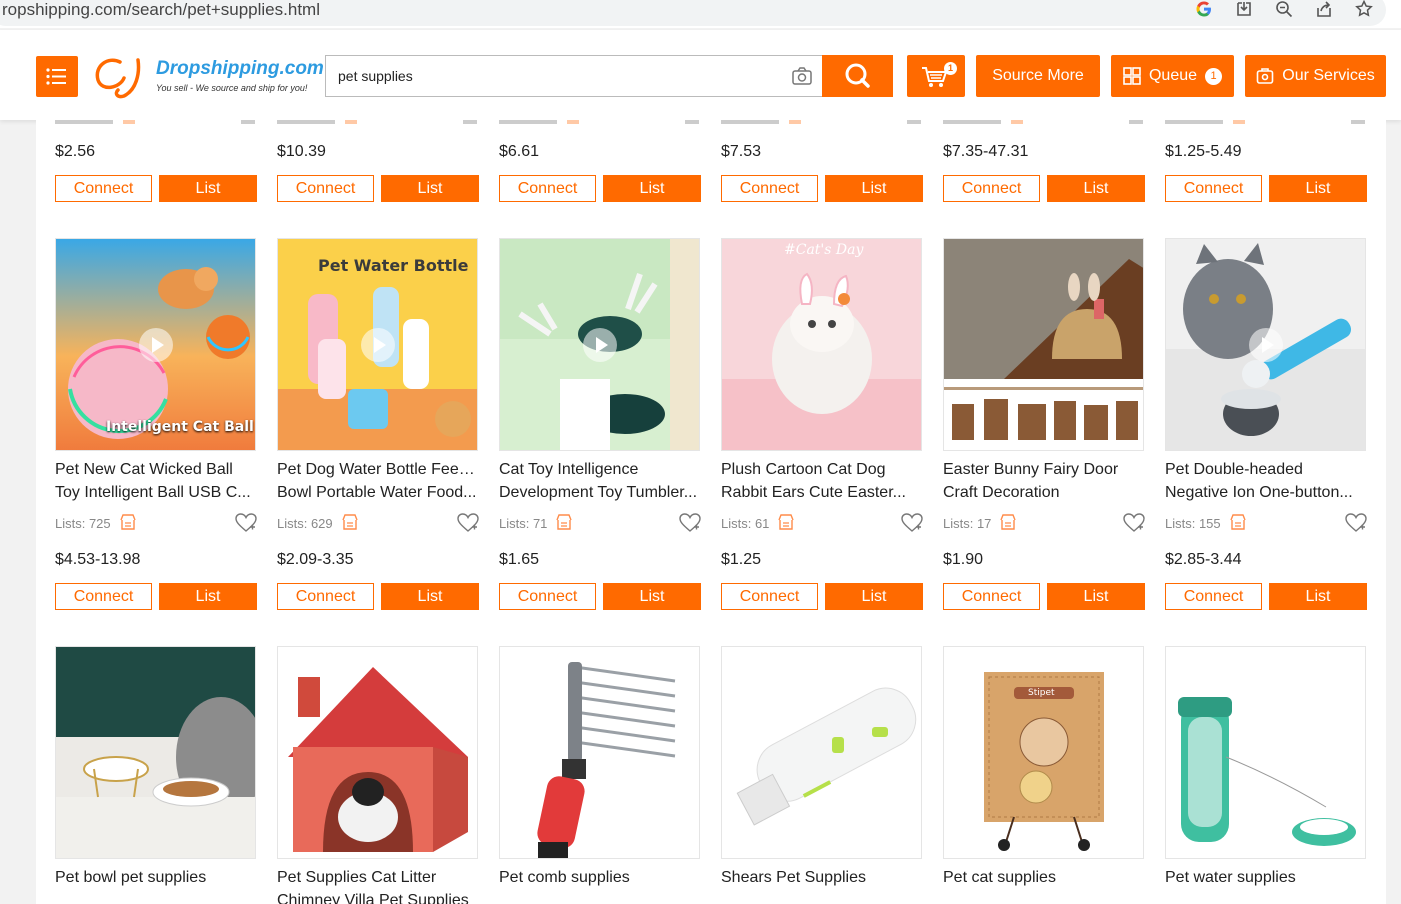  I want to click on product-title-line-1: Pet cat supplies, so click(999, 877).